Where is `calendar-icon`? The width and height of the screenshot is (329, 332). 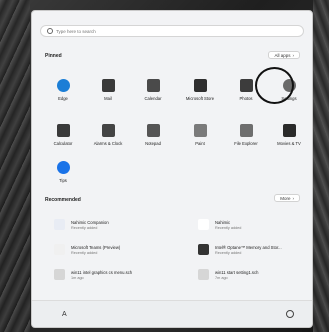 calendar-icon is located at coordinates (153, 85).